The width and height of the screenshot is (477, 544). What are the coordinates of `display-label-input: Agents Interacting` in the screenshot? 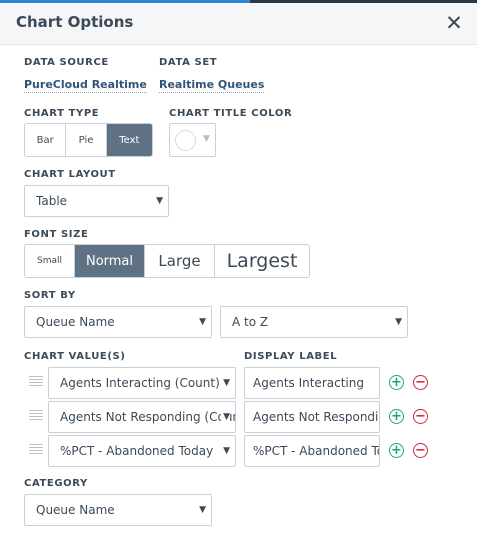 It's located at (312, 383).